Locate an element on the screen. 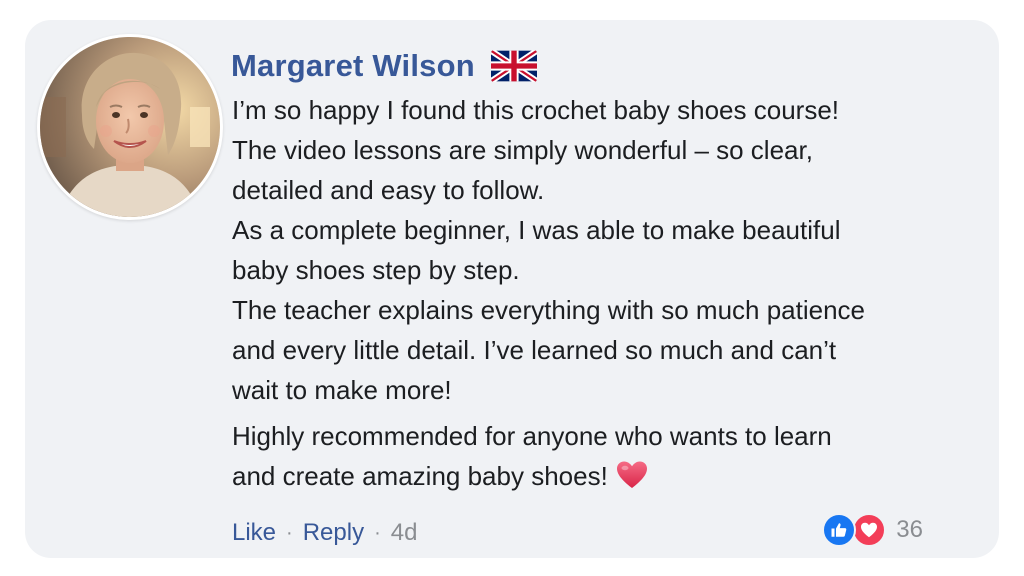 Image resolution: width=1024 pixels, height=576 pixels. like-icon is located at coordinates (839, 530).